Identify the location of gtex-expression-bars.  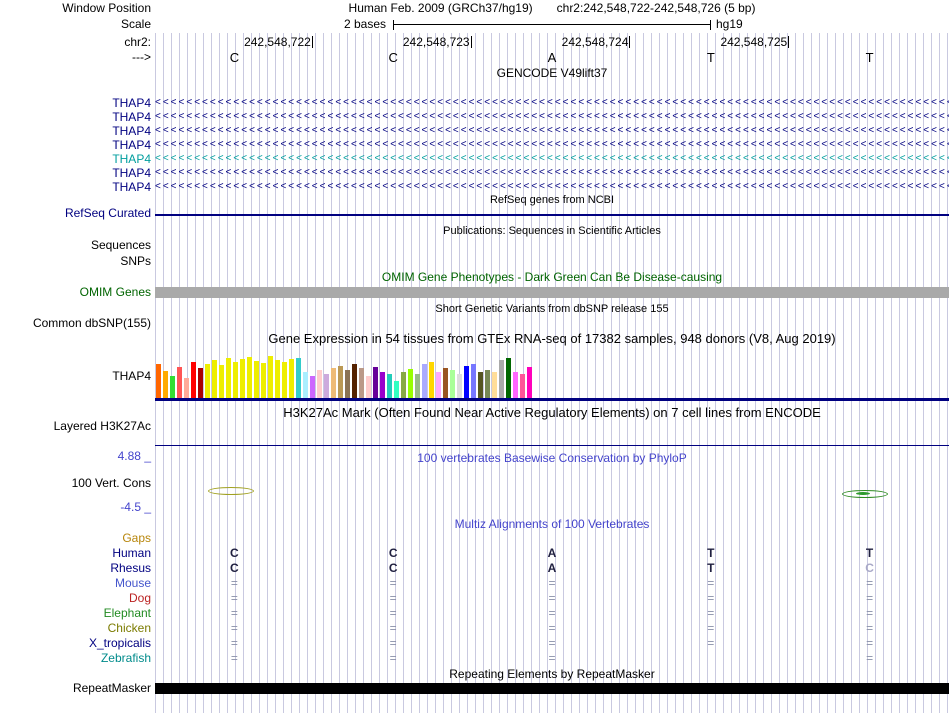
(552, 375).